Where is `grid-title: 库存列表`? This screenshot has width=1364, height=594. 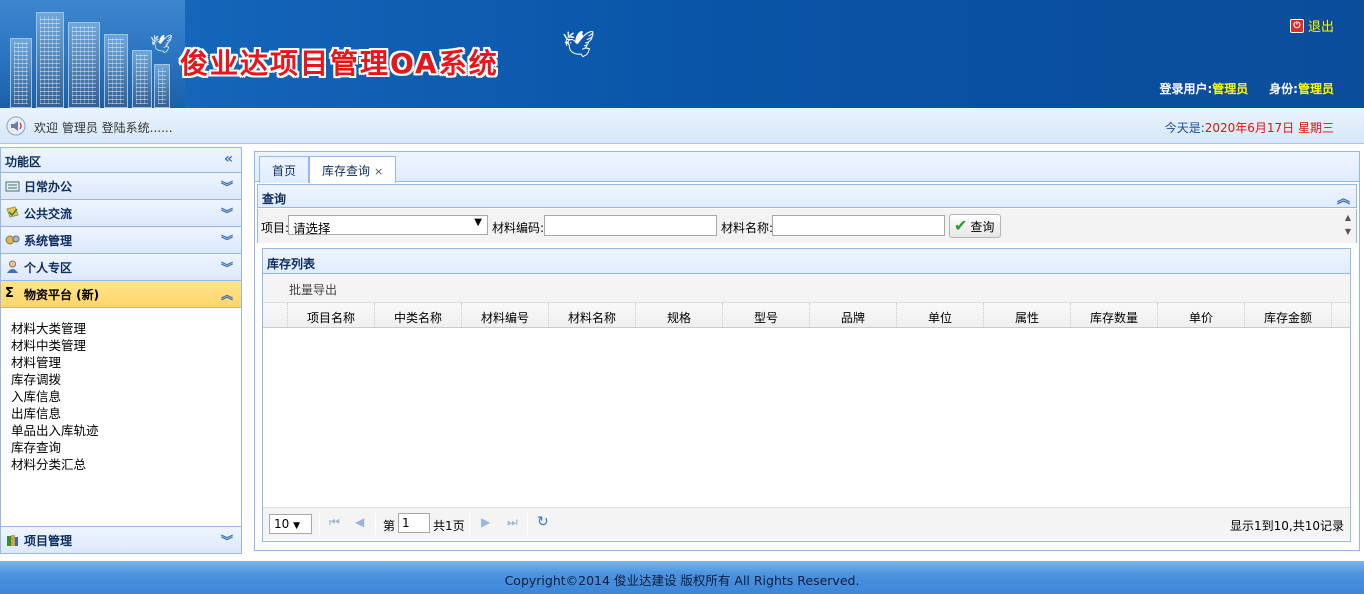 grid-title: 库存列表 is located at coordinates (806, 261).